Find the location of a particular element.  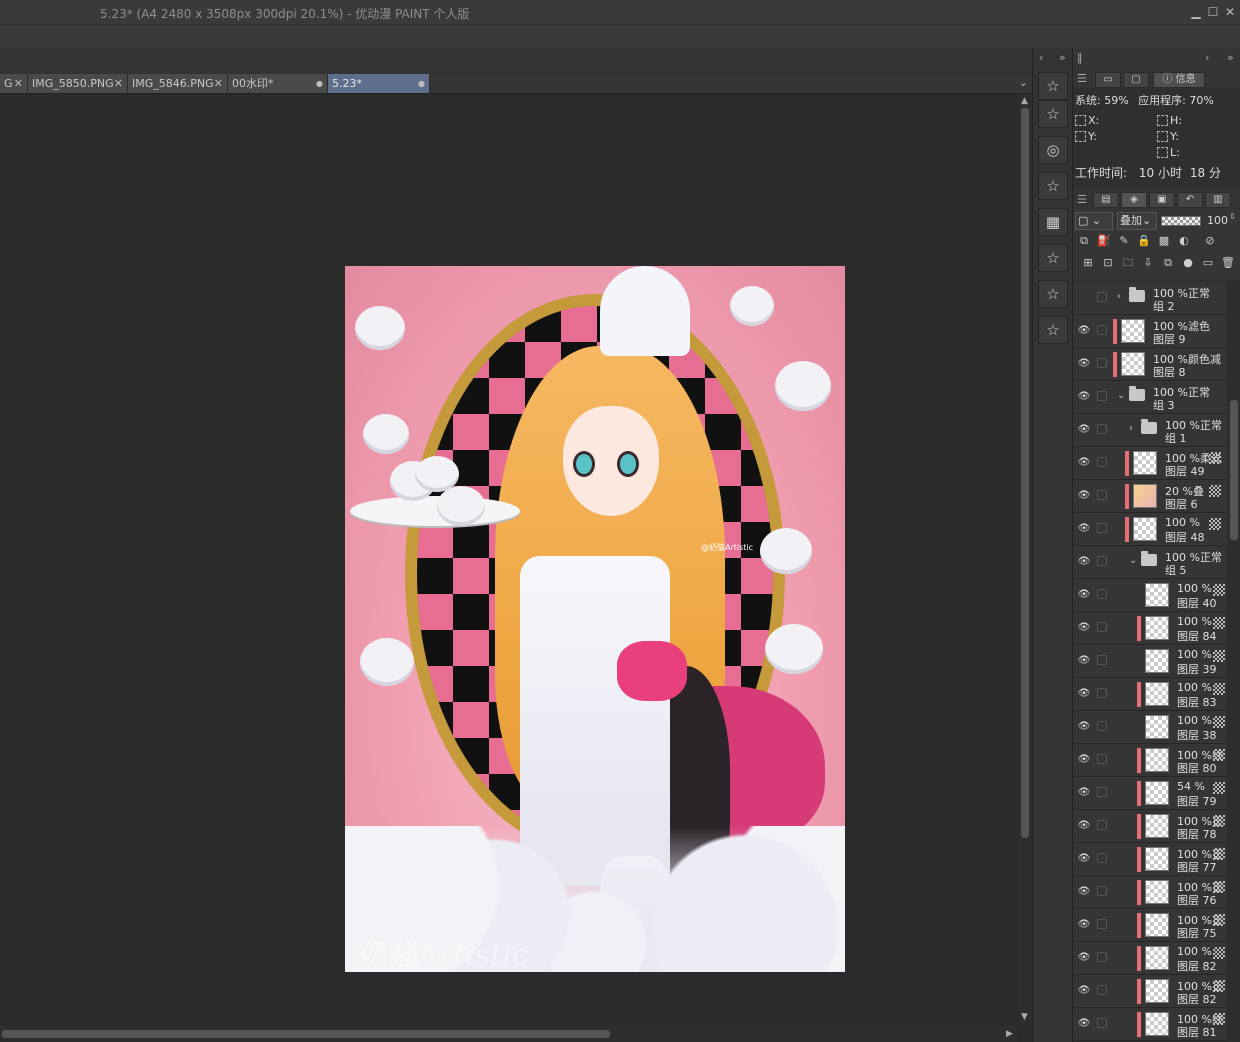

layer-folder-row: 👁 ⌄ 100 %正常组 3 is located at coordinates (1150, 397).